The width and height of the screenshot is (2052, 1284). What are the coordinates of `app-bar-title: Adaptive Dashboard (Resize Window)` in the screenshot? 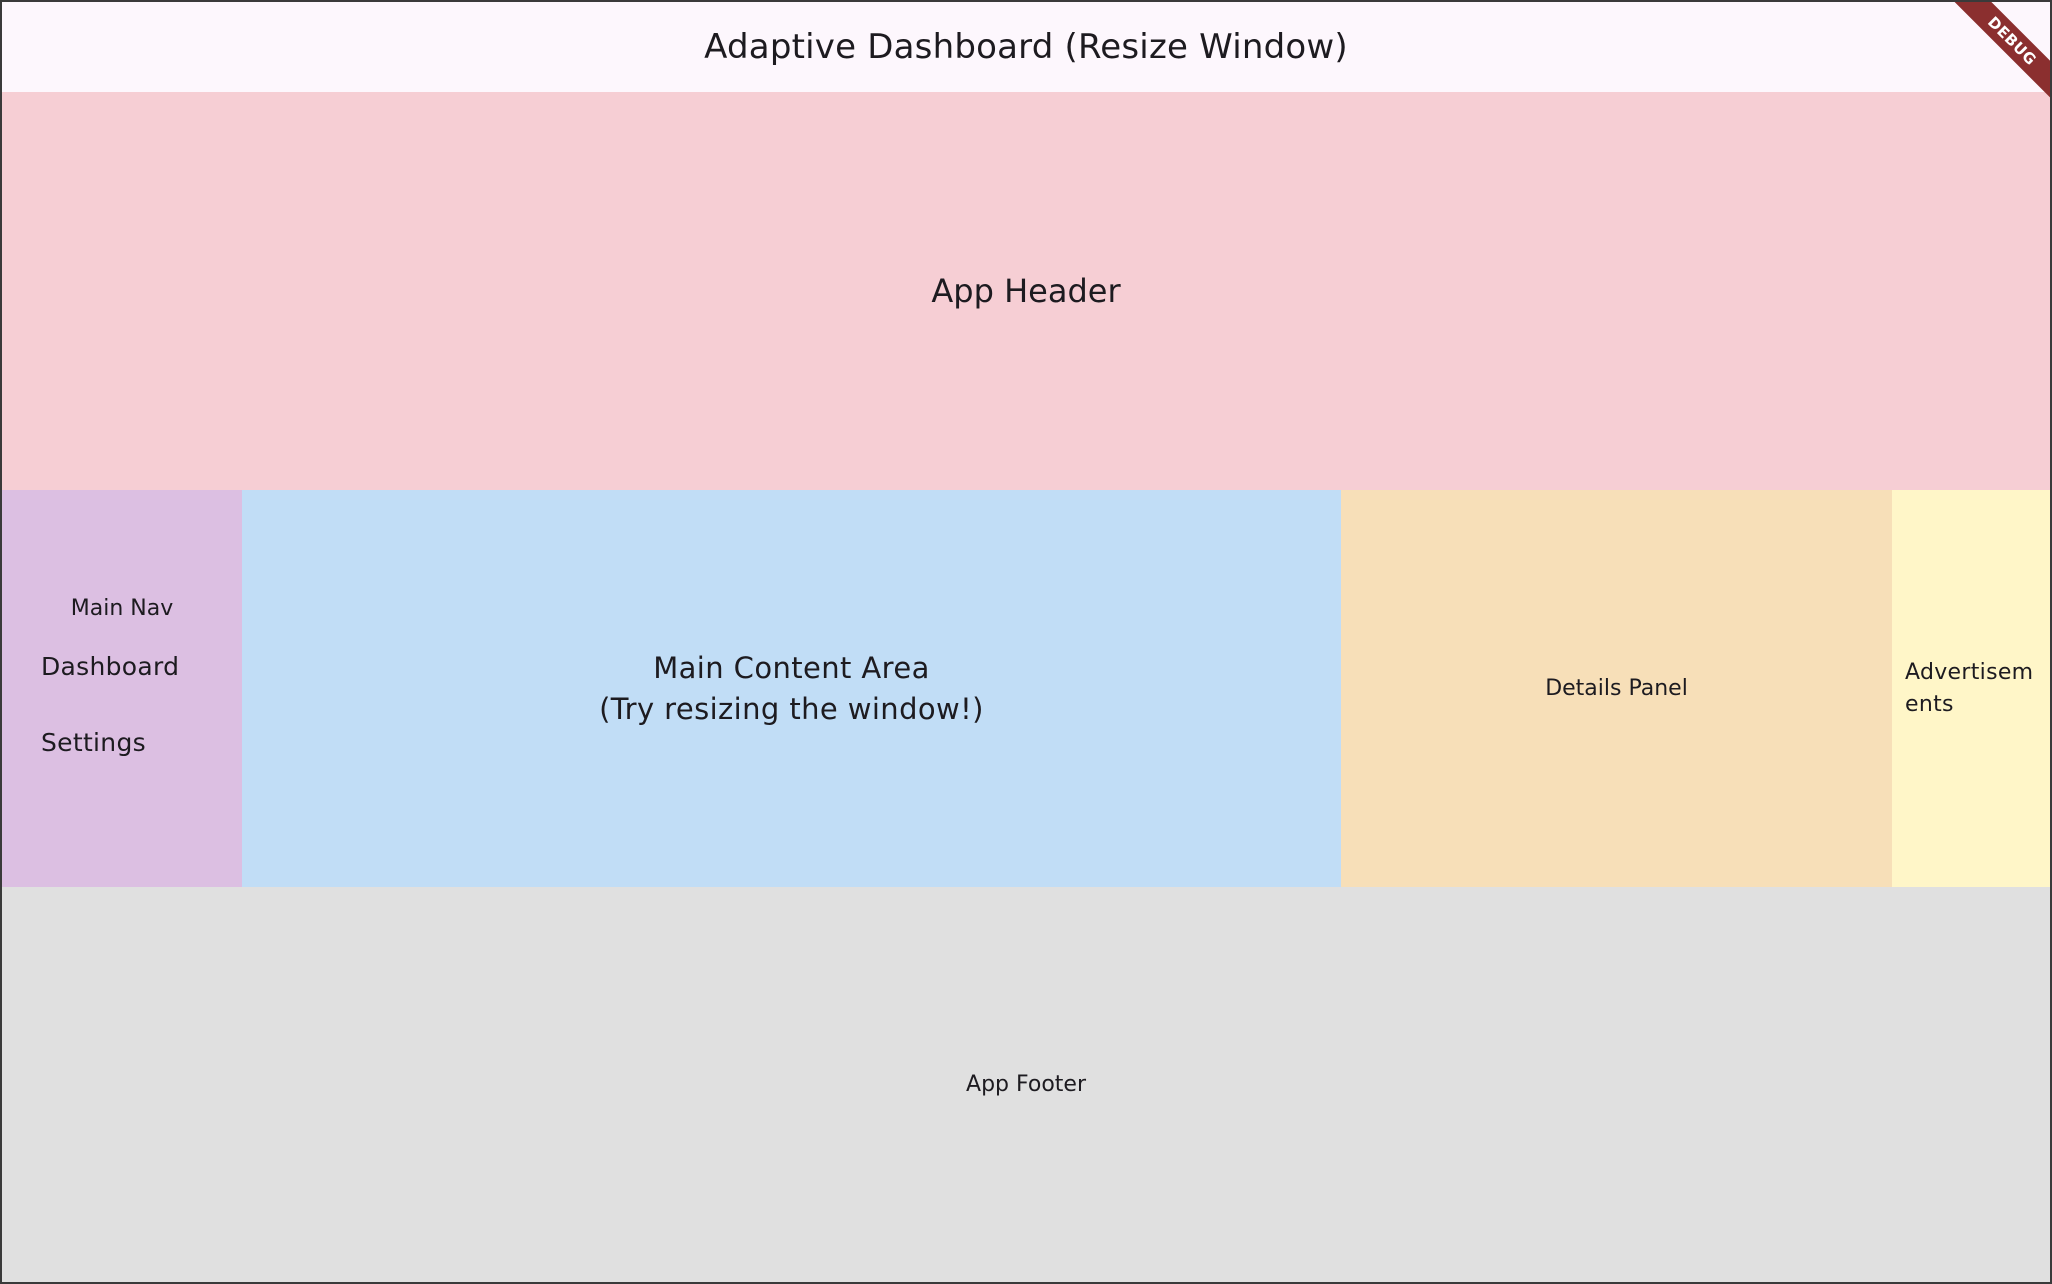 It's located at (1026, 47).